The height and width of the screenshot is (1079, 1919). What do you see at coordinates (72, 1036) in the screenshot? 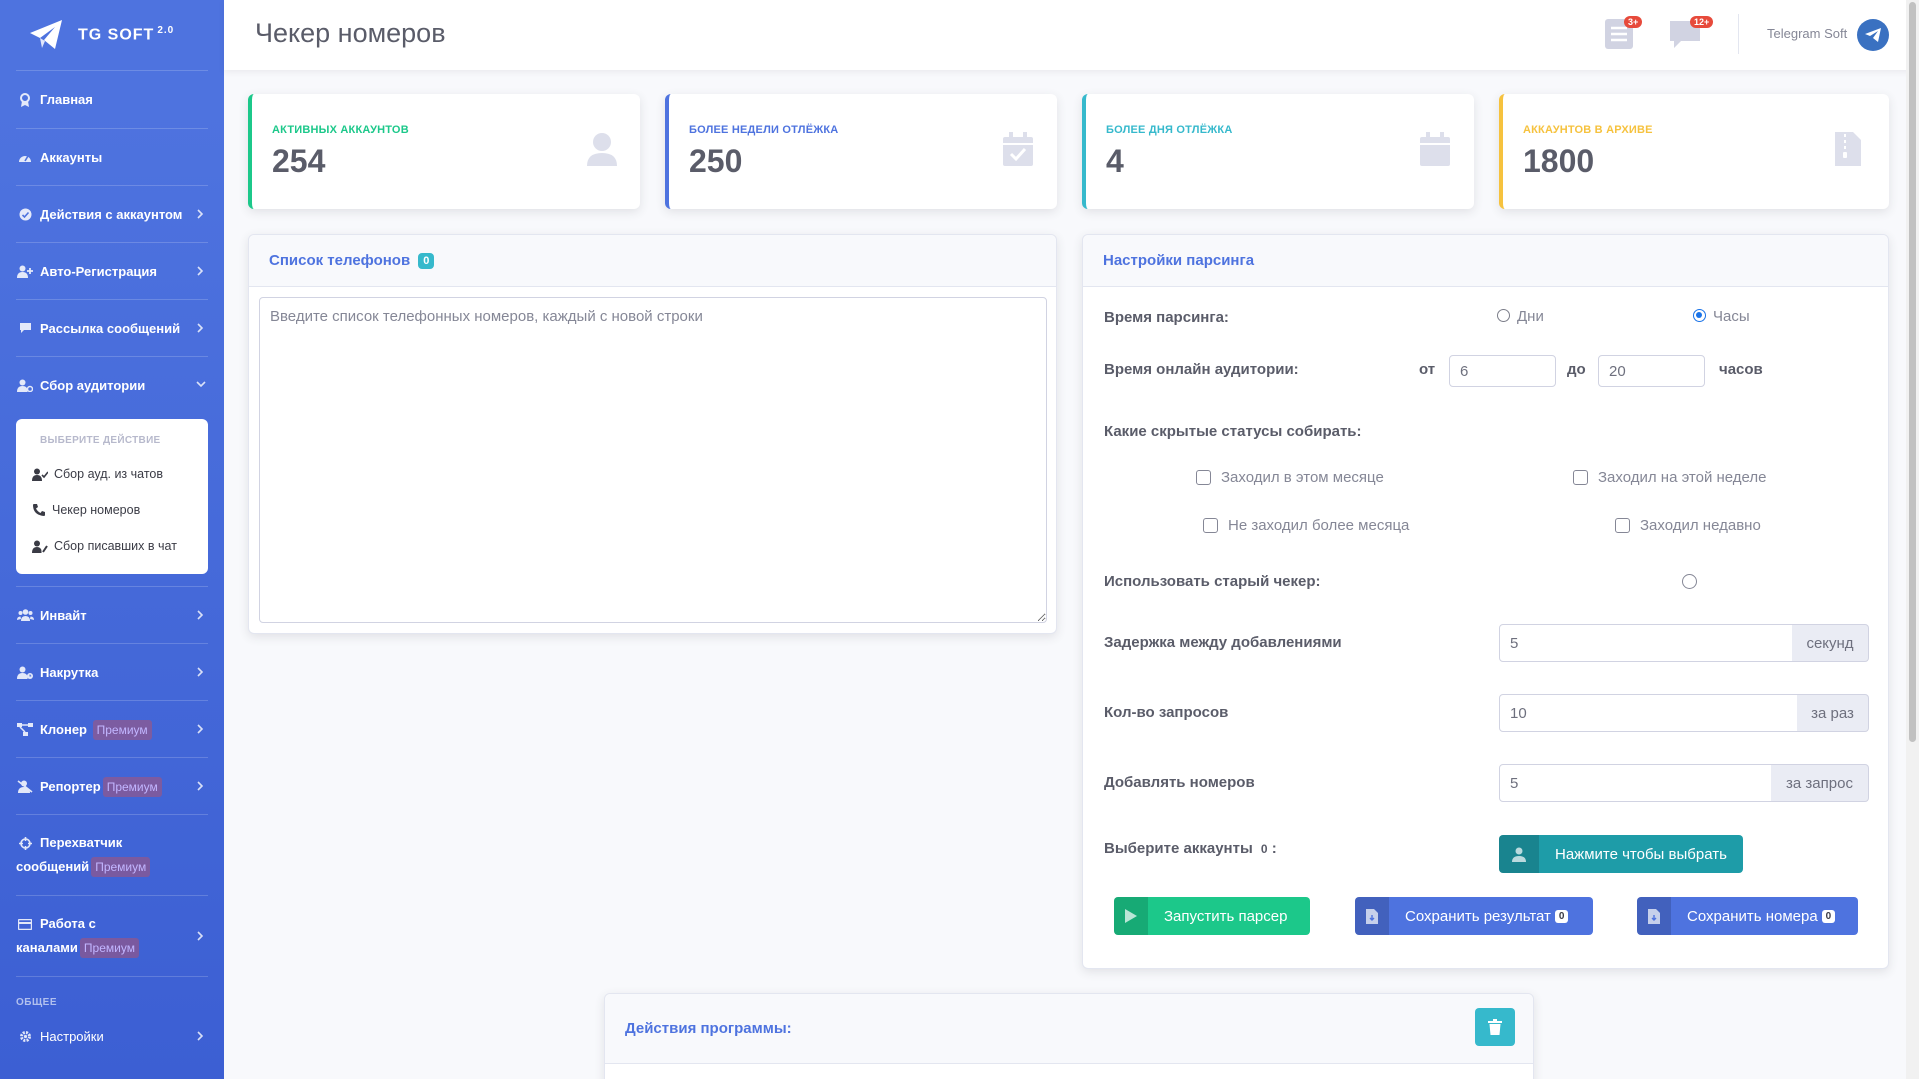
I see `sidebar-item-label: Настройки` at bounding box center [72, 1036].